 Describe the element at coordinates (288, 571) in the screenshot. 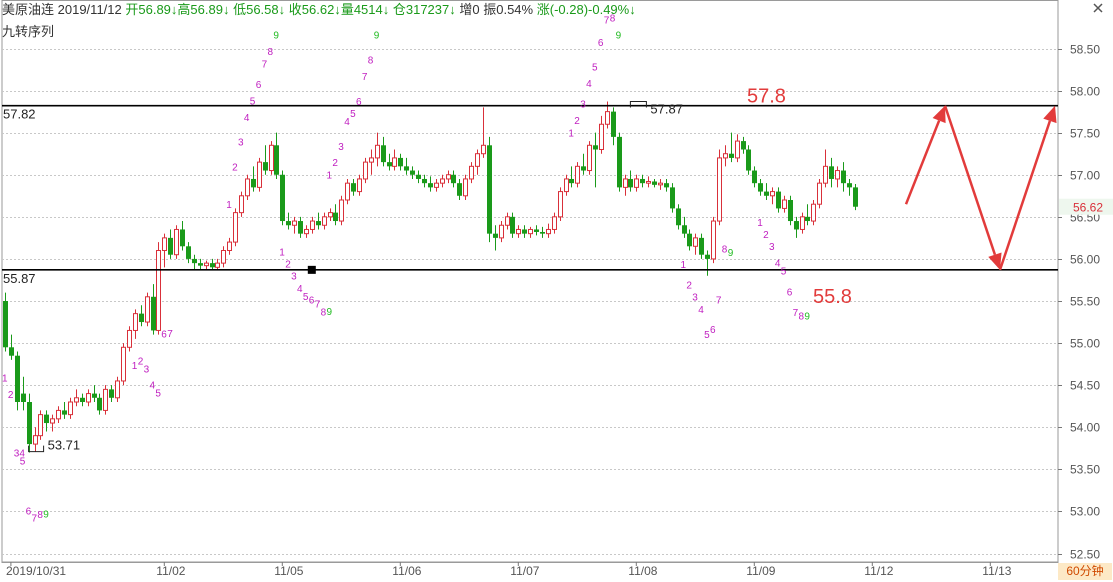

I see `x-tick-label: 11/05` at that location.